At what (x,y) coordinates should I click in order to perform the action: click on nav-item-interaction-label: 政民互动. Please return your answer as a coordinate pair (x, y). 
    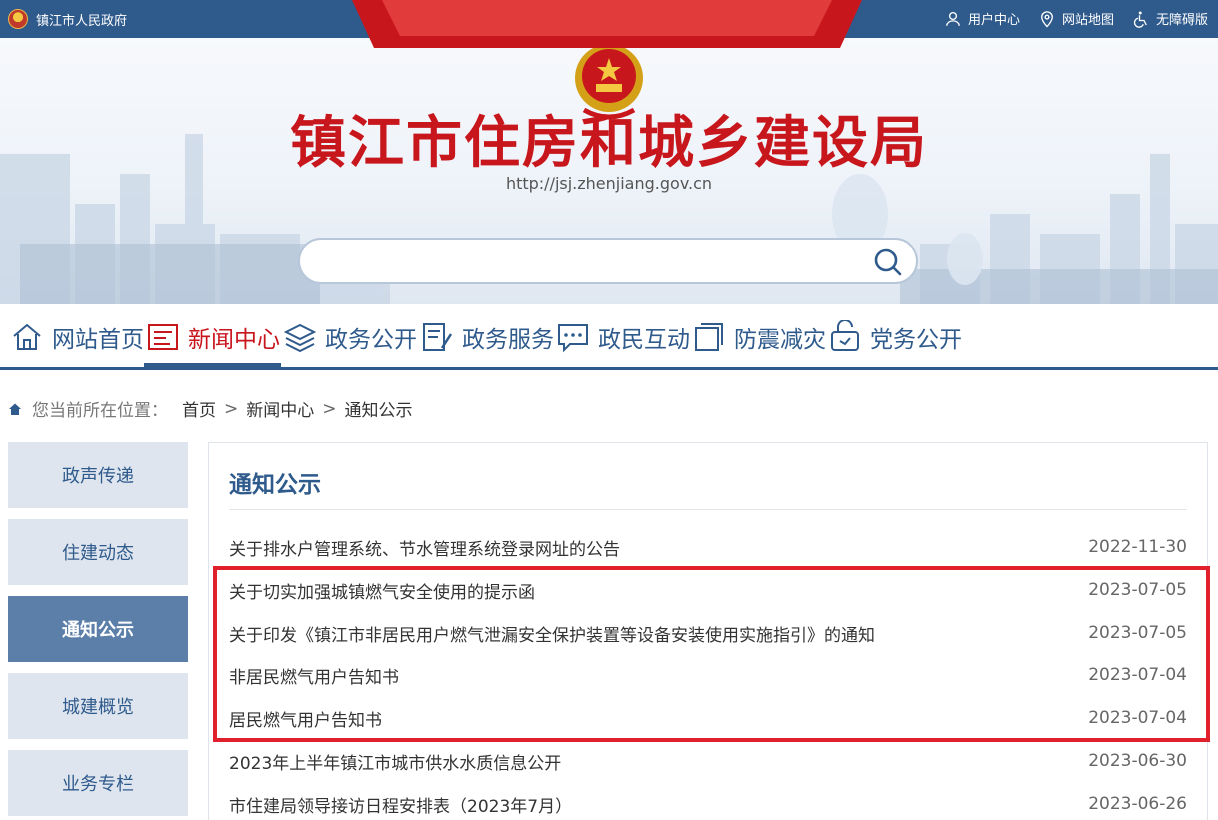
    Looking at the image, I should click on (644, 340).